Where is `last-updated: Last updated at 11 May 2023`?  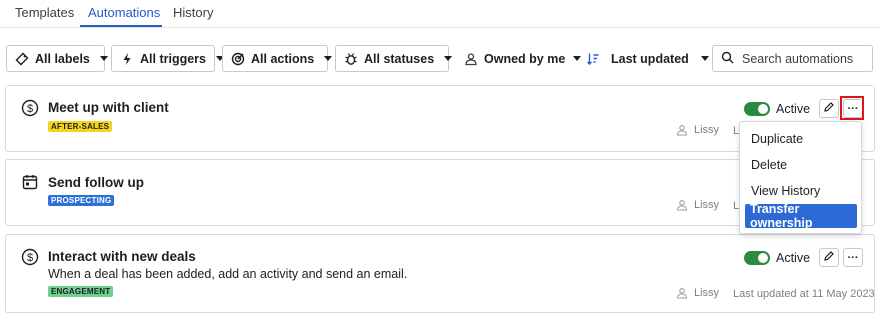 last-updated: Last updated at 11 May 2023 is located at coordinates (804, 294).